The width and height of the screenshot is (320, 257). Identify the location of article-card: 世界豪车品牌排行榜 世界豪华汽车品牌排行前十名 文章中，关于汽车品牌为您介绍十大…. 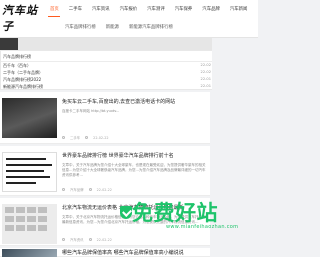
(105, 171).